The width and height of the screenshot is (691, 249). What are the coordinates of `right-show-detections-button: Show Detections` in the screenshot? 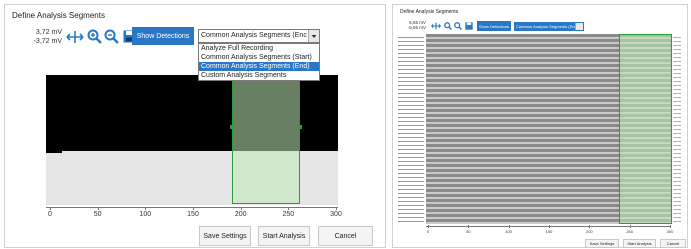 It's located at (494, 26).